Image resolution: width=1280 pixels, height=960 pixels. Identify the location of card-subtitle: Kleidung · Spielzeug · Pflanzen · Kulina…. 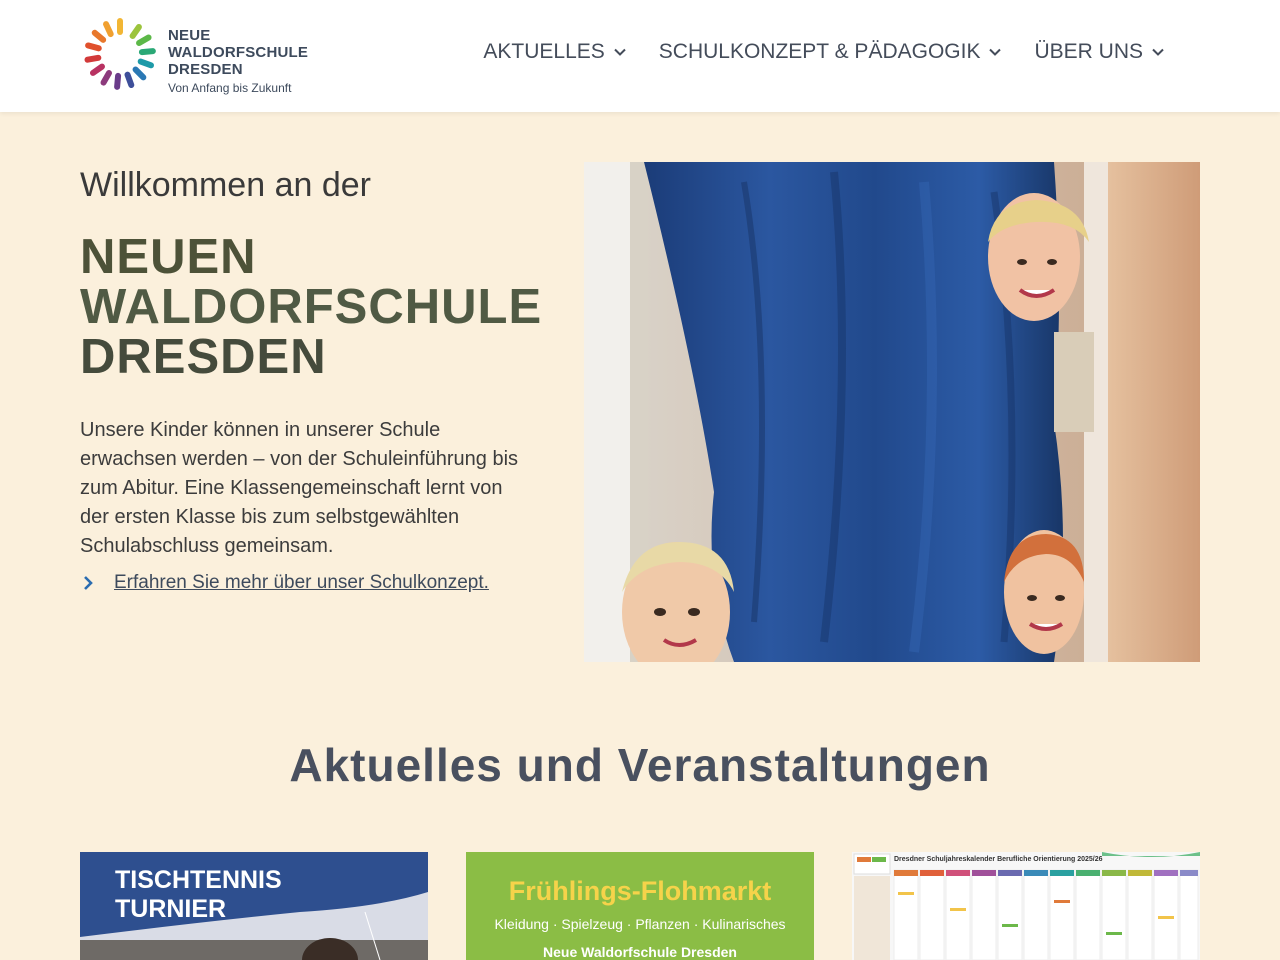
(640, 924).